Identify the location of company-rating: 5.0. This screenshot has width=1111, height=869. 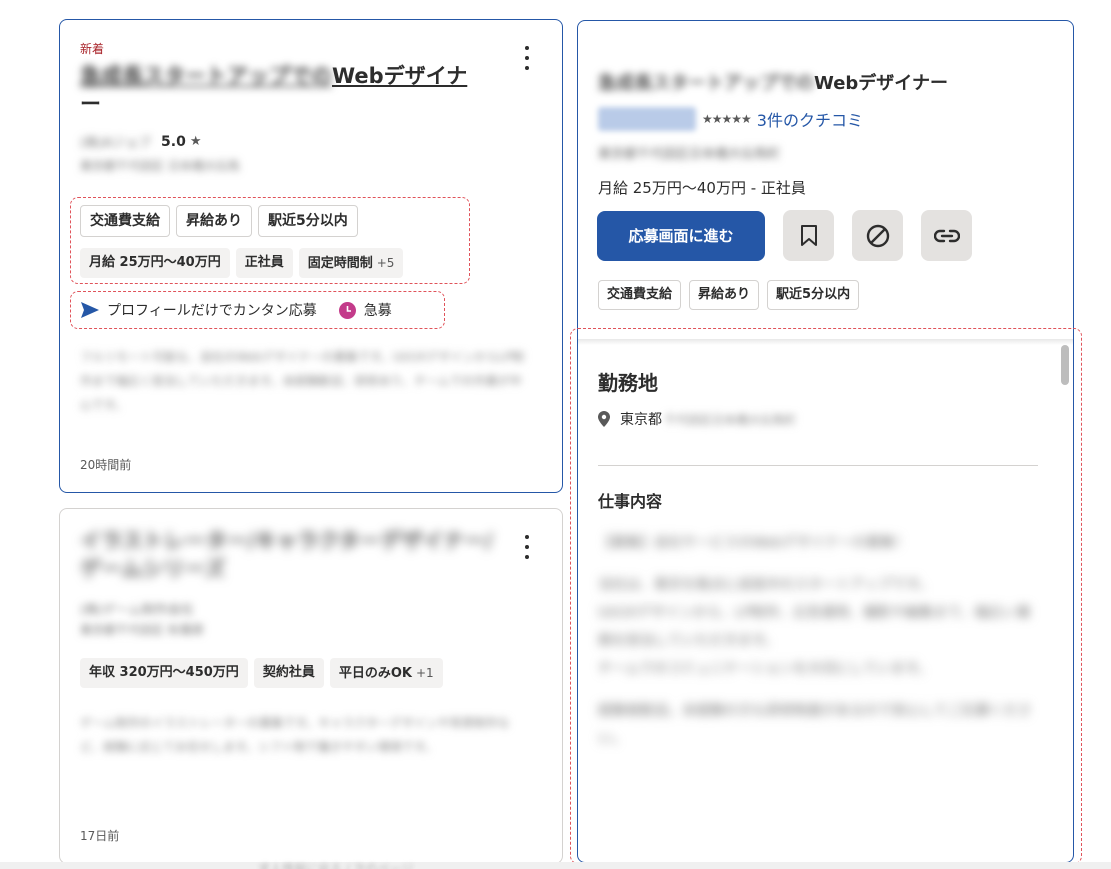
(173, 141).